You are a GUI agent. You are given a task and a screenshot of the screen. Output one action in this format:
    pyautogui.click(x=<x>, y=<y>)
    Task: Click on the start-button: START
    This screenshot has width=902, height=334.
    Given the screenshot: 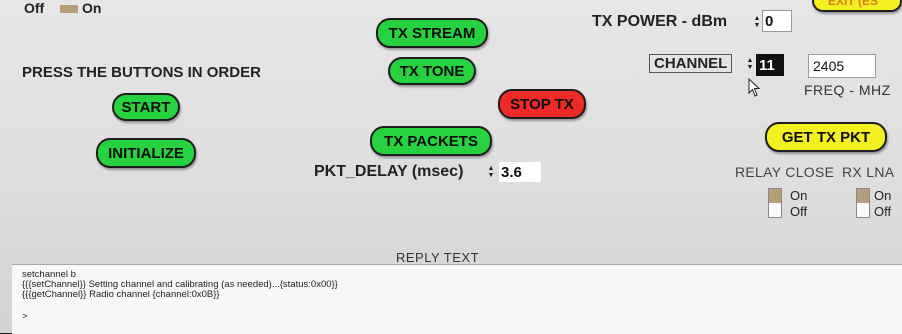 What is the action you would take?
    pyautogui.click(x=146, y=107)
    